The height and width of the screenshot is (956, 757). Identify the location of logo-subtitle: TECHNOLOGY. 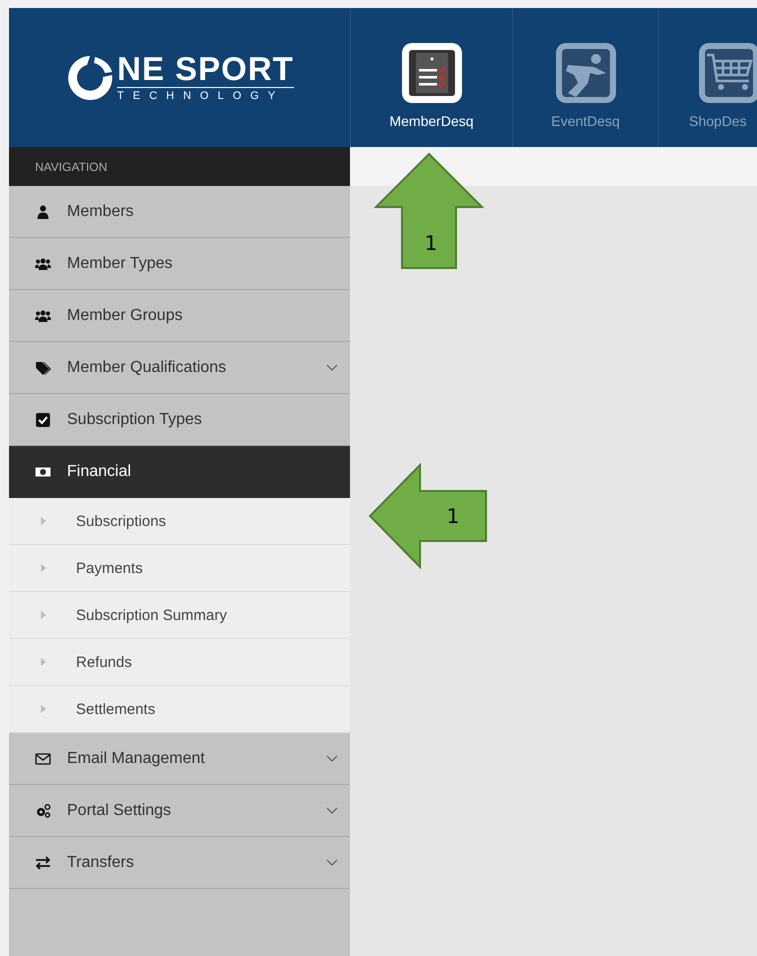
(201, 96).